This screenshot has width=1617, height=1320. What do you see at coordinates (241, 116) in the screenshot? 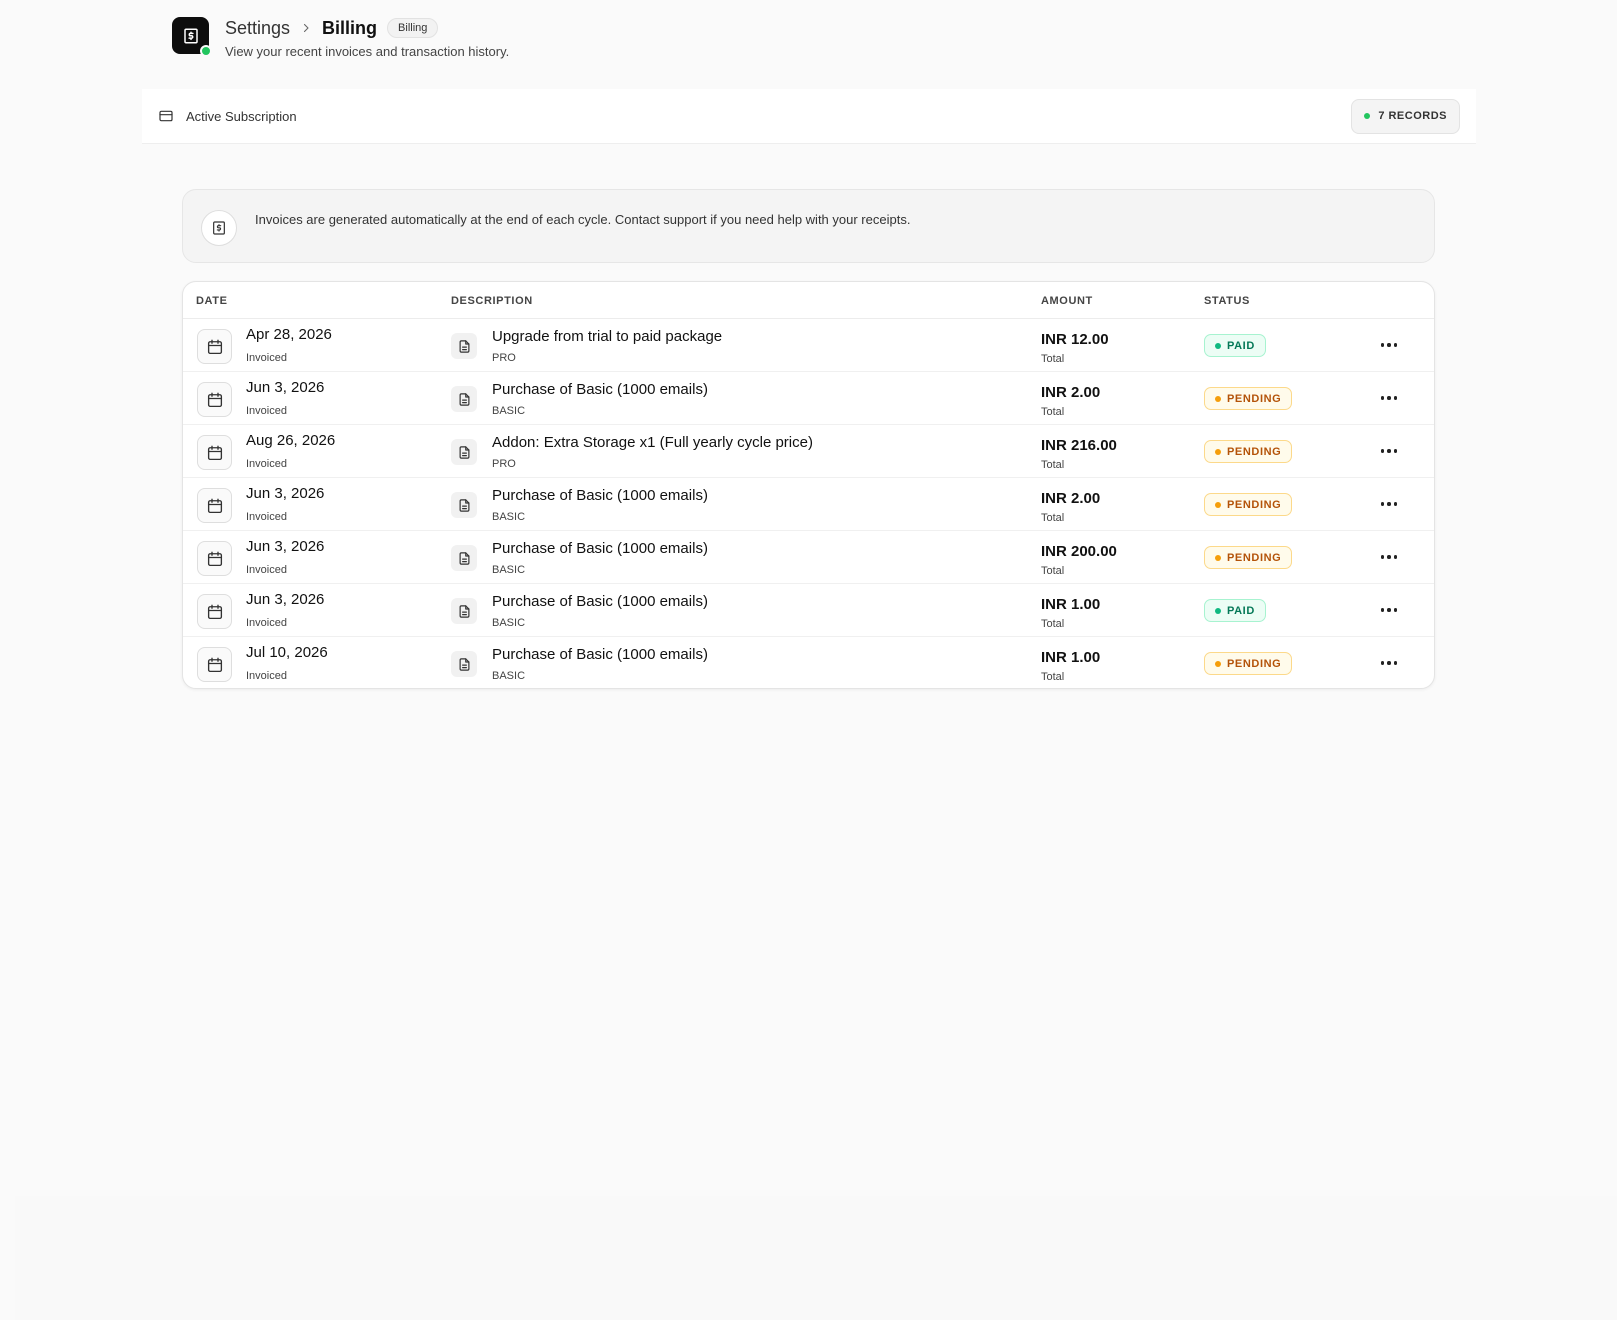
I see `subscription-label: Active Subscription` at bounding box center [241, 116].